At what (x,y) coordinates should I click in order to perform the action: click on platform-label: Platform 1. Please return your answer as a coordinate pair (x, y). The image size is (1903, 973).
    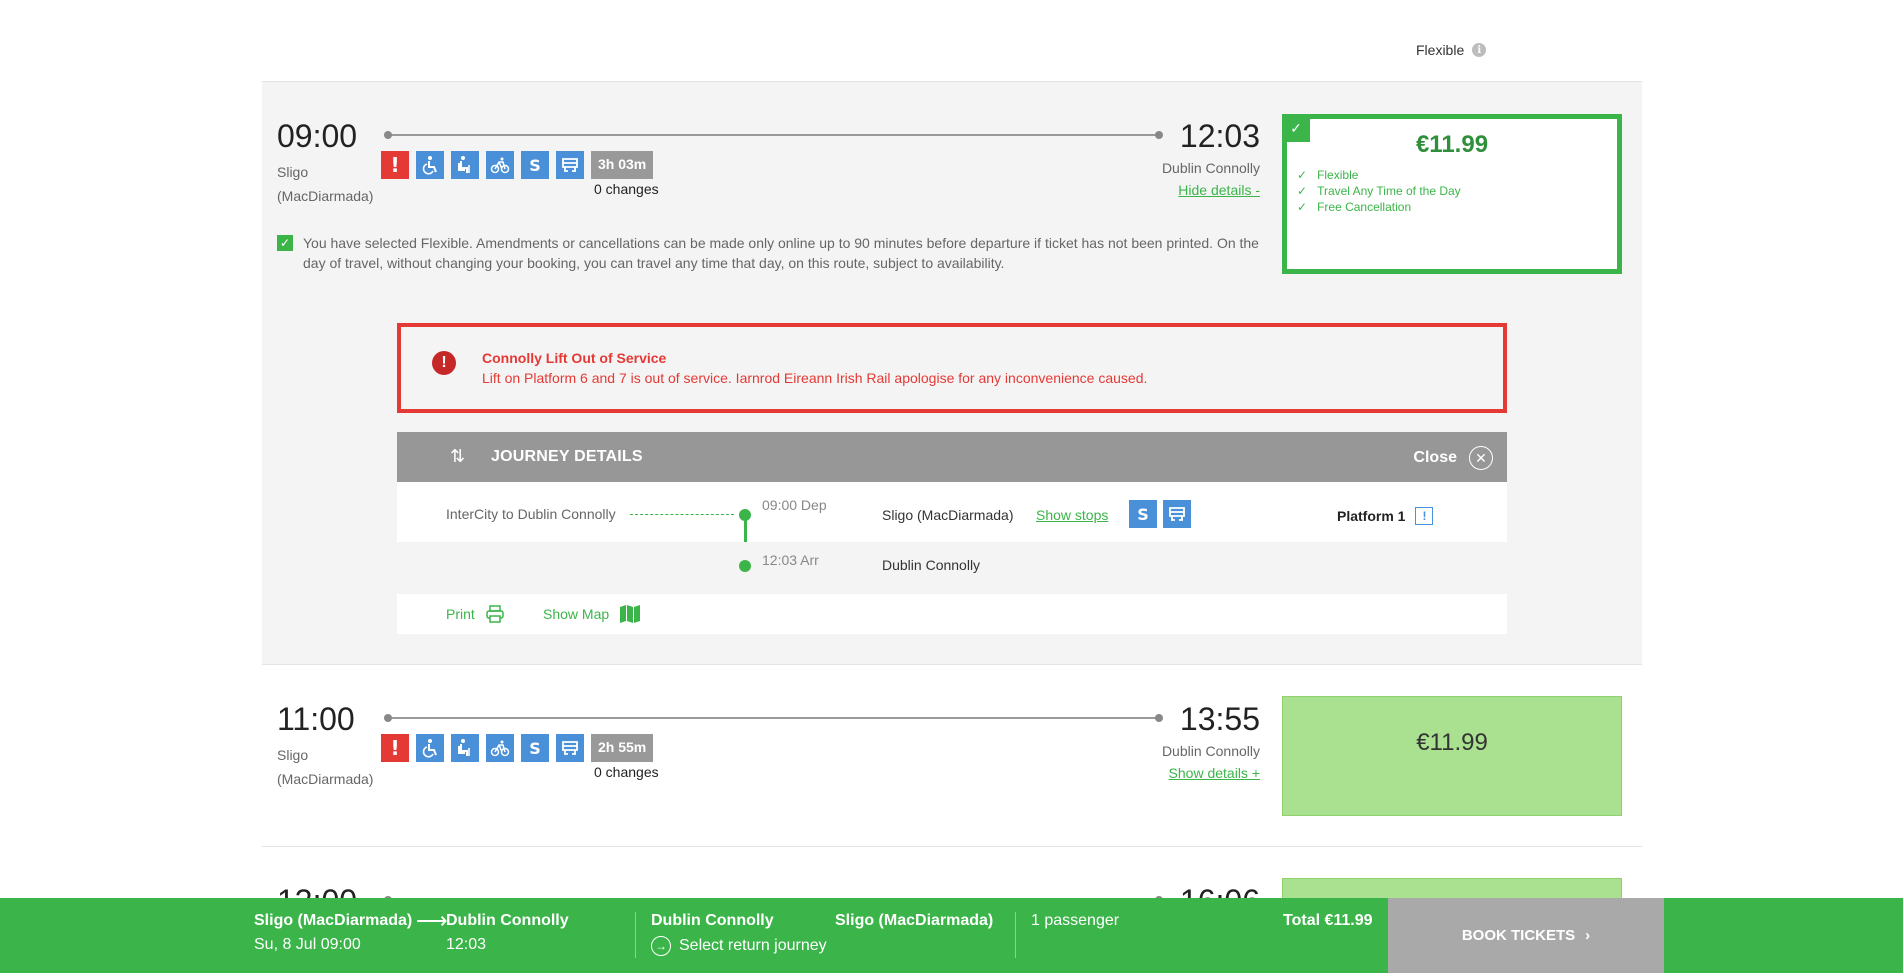
    Looking at the image, I should click on (1371, 516).